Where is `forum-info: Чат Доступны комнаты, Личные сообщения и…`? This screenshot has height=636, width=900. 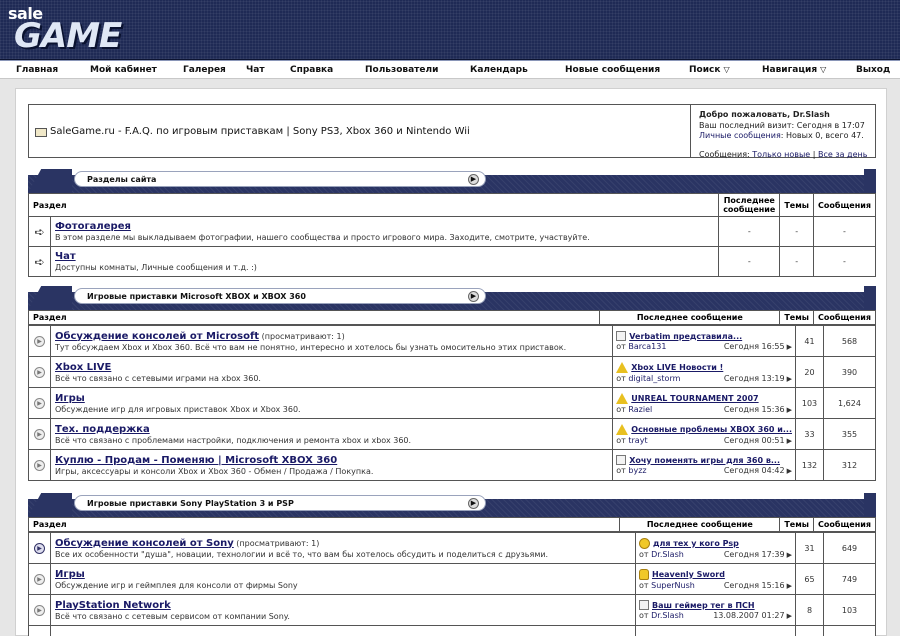
forum-info: Чат Доступны комнаты, Личные сообщения и… is located at coordinates (384, 261).